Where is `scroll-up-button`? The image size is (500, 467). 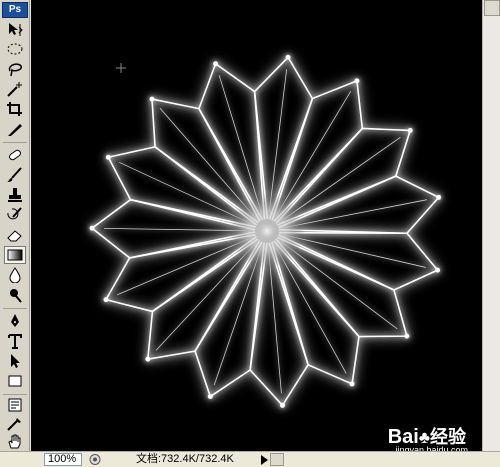 scroll-up-button is located at coordinates (492, 8).